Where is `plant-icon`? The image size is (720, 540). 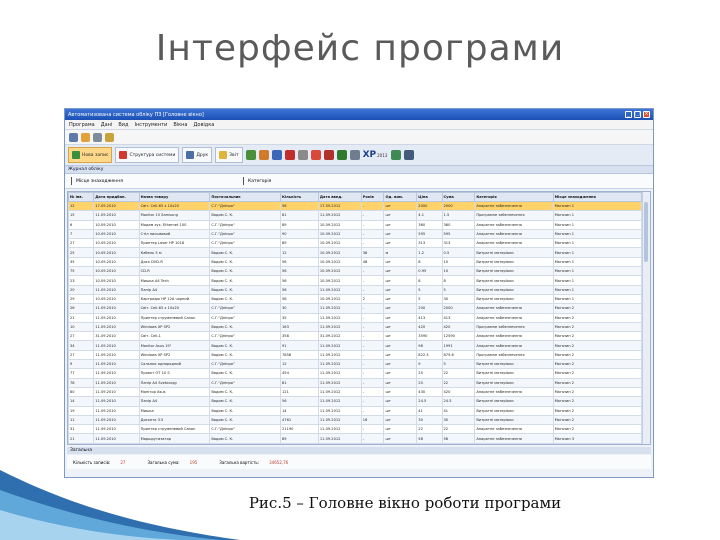 plant-icon is located at coordinates (250, 155).